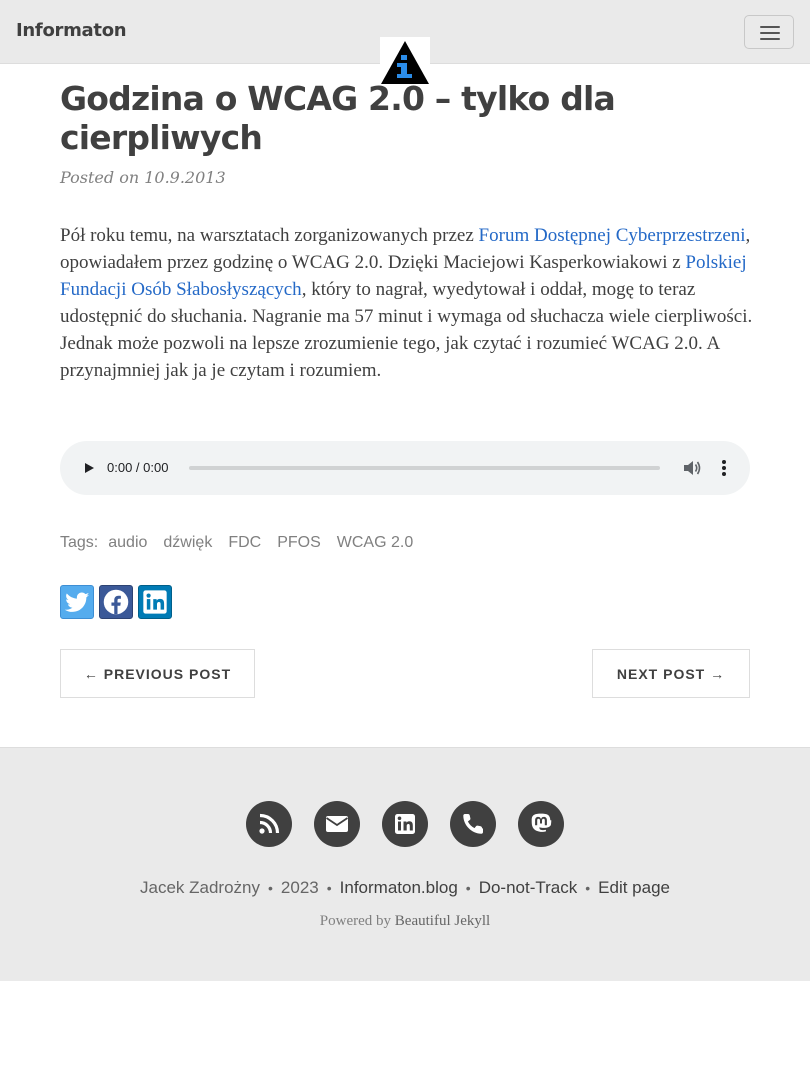 The width and height of the screenshot is (810, 1080). I want to click on mastodon-icon, so click(541, 822).